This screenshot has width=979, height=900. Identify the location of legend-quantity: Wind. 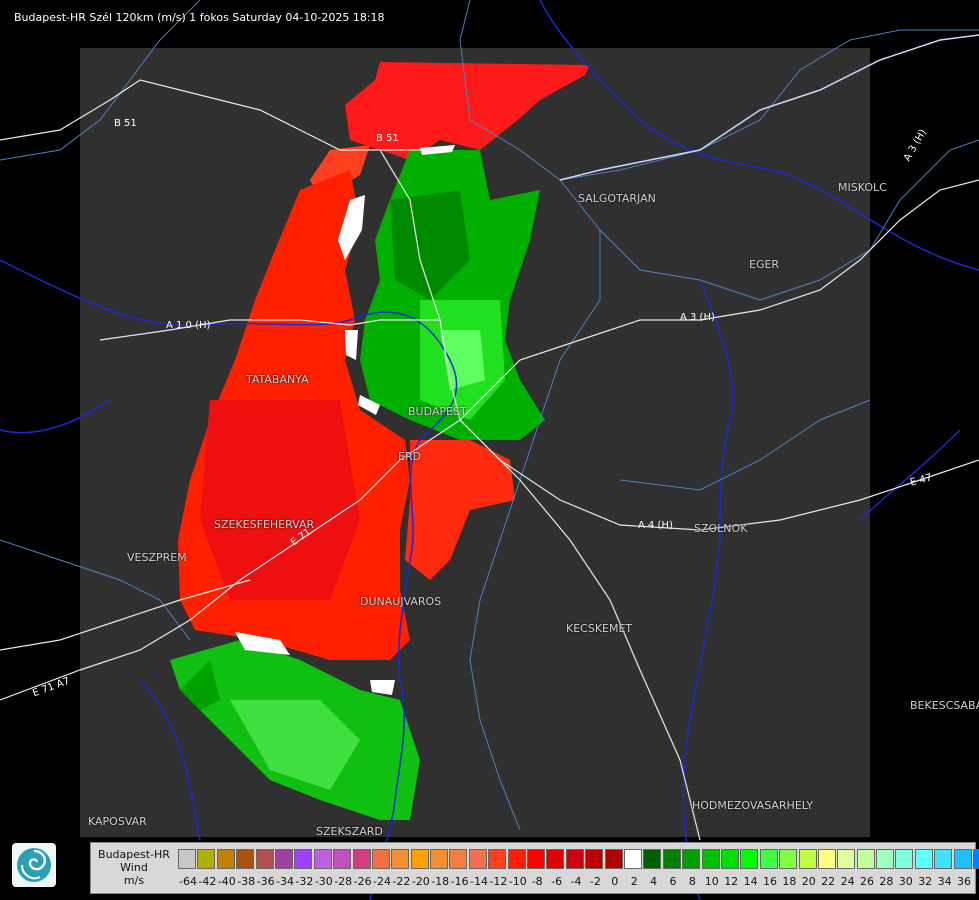
(134, 867).